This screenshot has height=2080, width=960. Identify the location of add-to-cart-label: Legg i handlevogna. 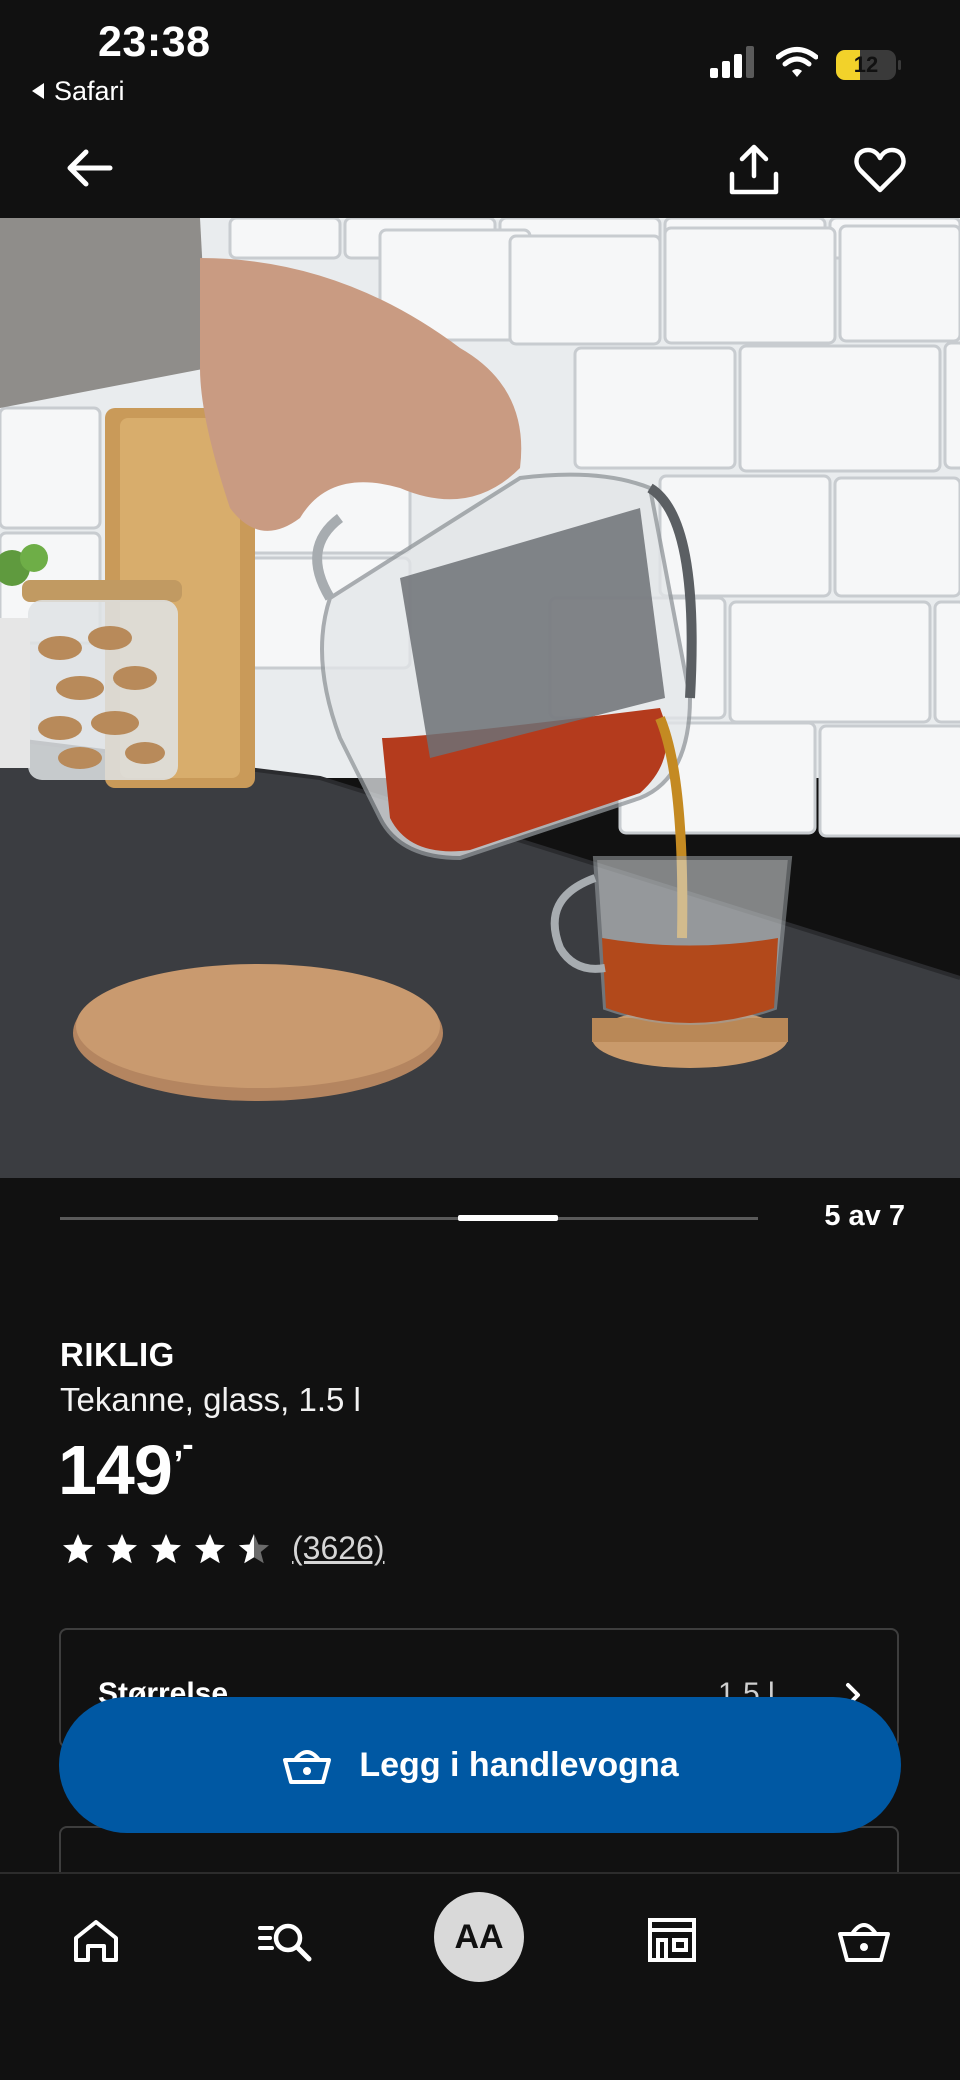
(519, 1764).